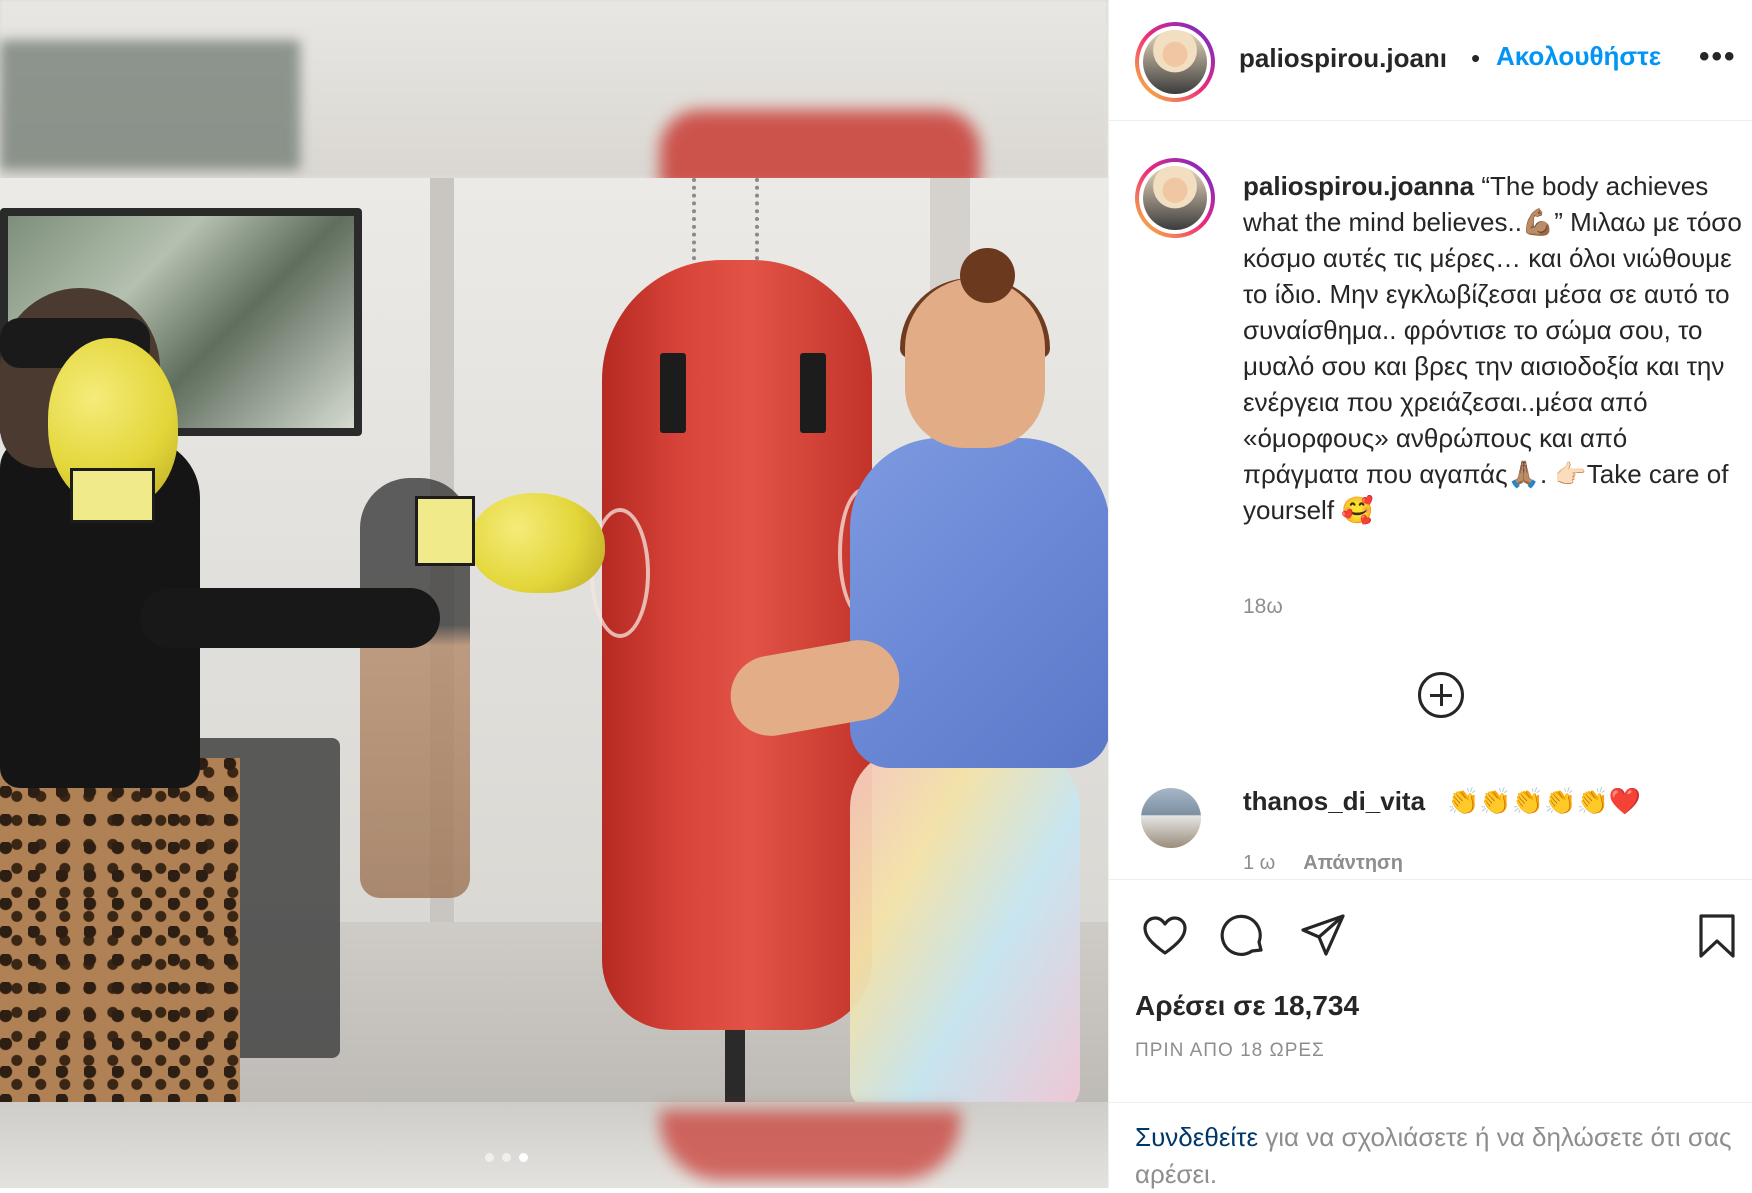 Image resolution: width=1752 pixels, height=1193 pixels. I want to click on comment-time: 1 ω, so click(1259, 862).